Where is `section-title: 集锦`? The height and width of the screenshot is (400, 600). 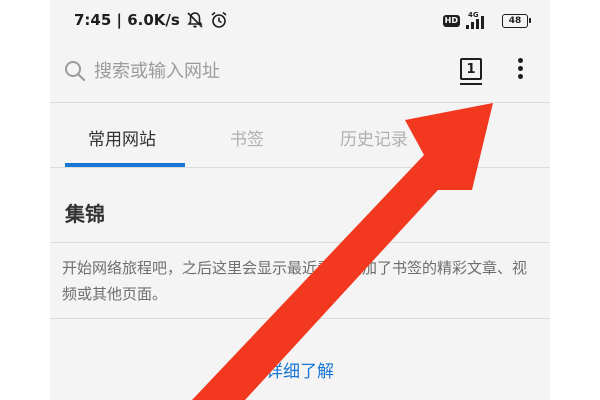
section-title: 集锦 is located at coordinates (85, 214).